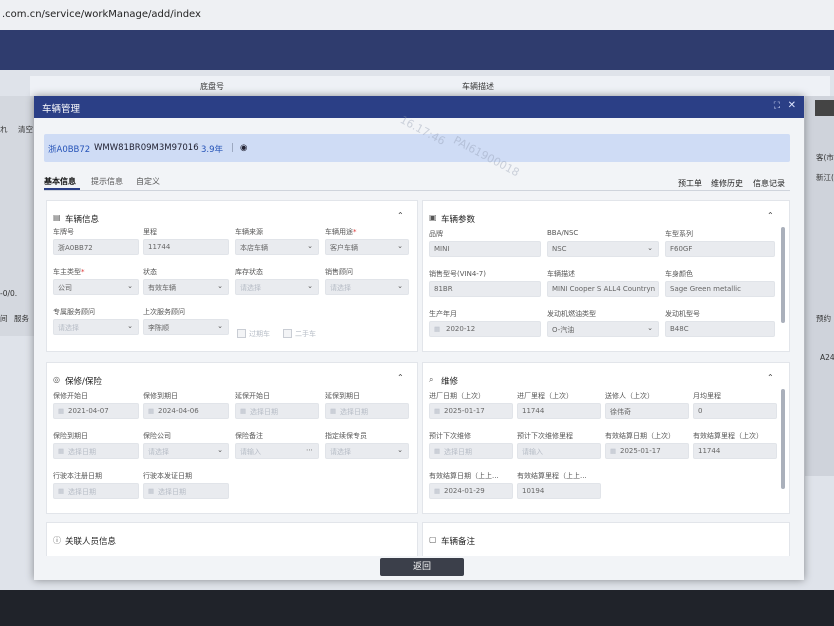  Describe the element at coordinates (417, 148) in the screenshot. I see `vehicle-summary-bar: 浙A0BB72 WMW81BR09M3M97016 3.9年 | ◉` at that location.